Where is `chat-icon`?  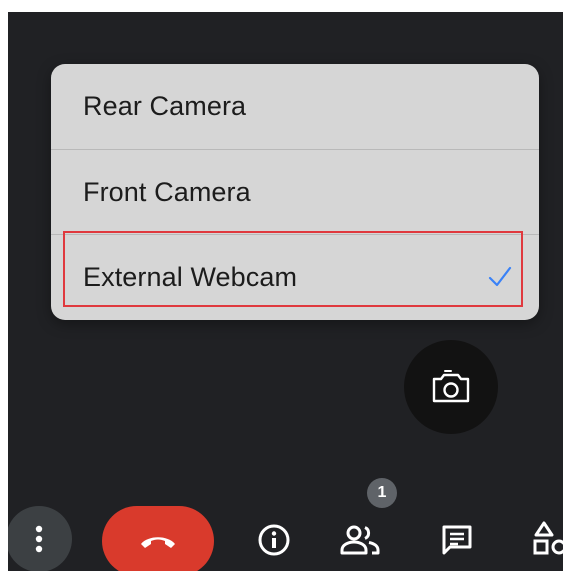 chat-icon is located at coordinates (457, 540).